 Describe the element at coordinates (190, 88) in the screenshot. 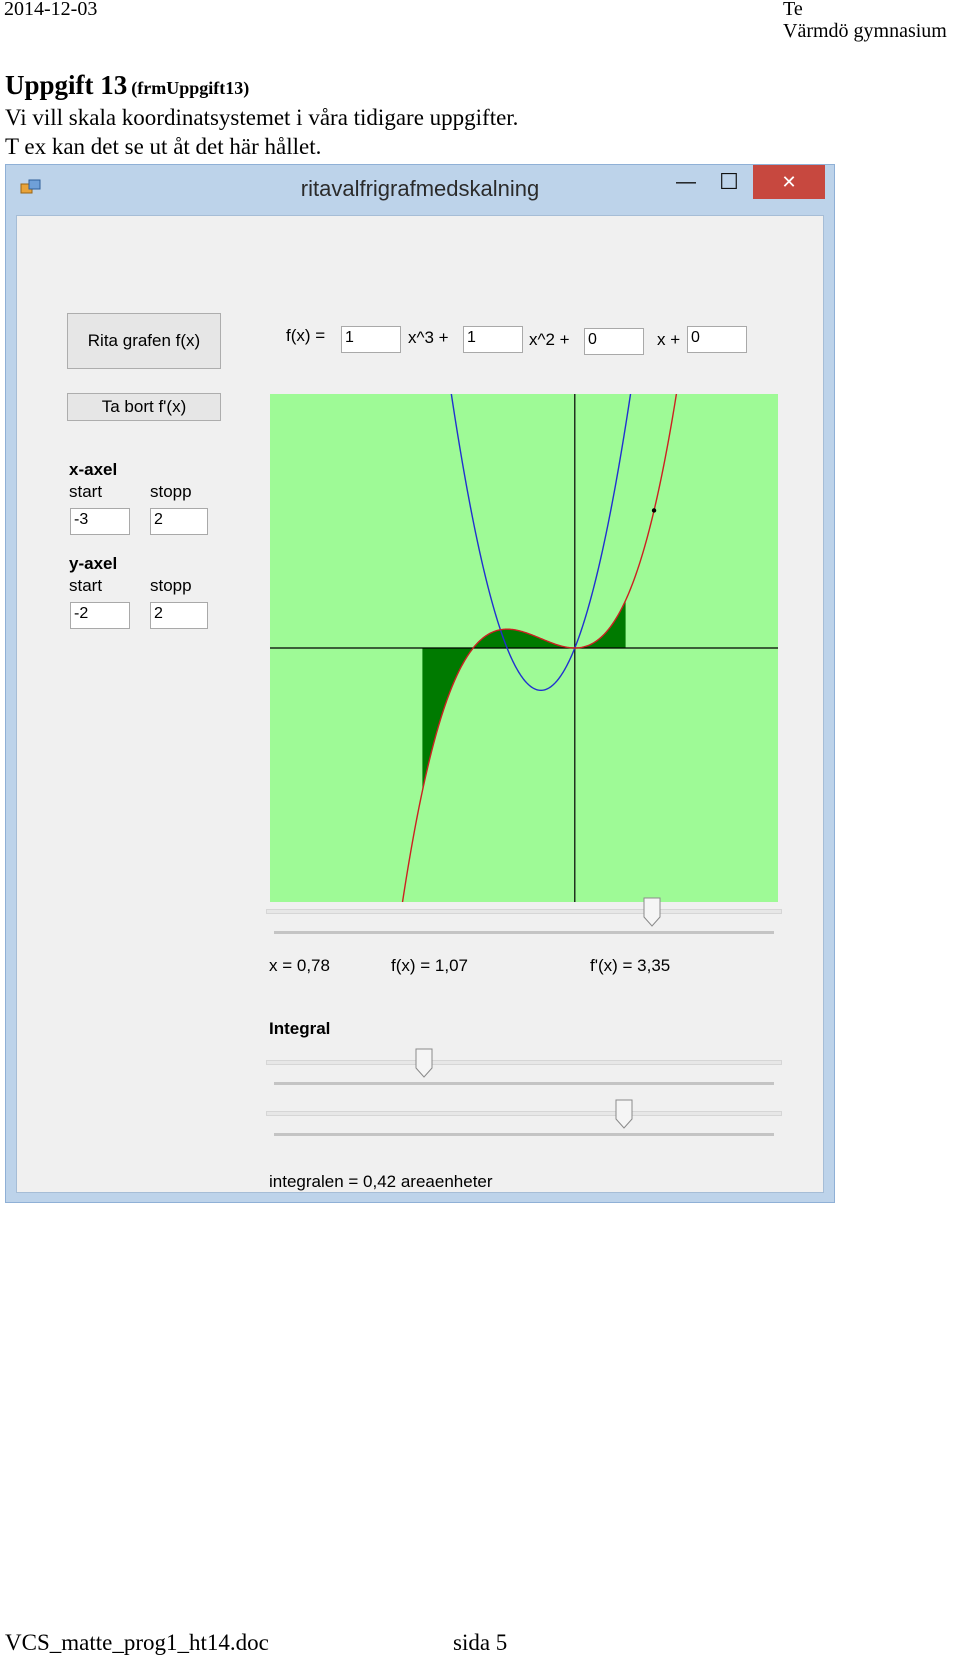

I see `task-form-name: (frmUppgift13)` at that location.